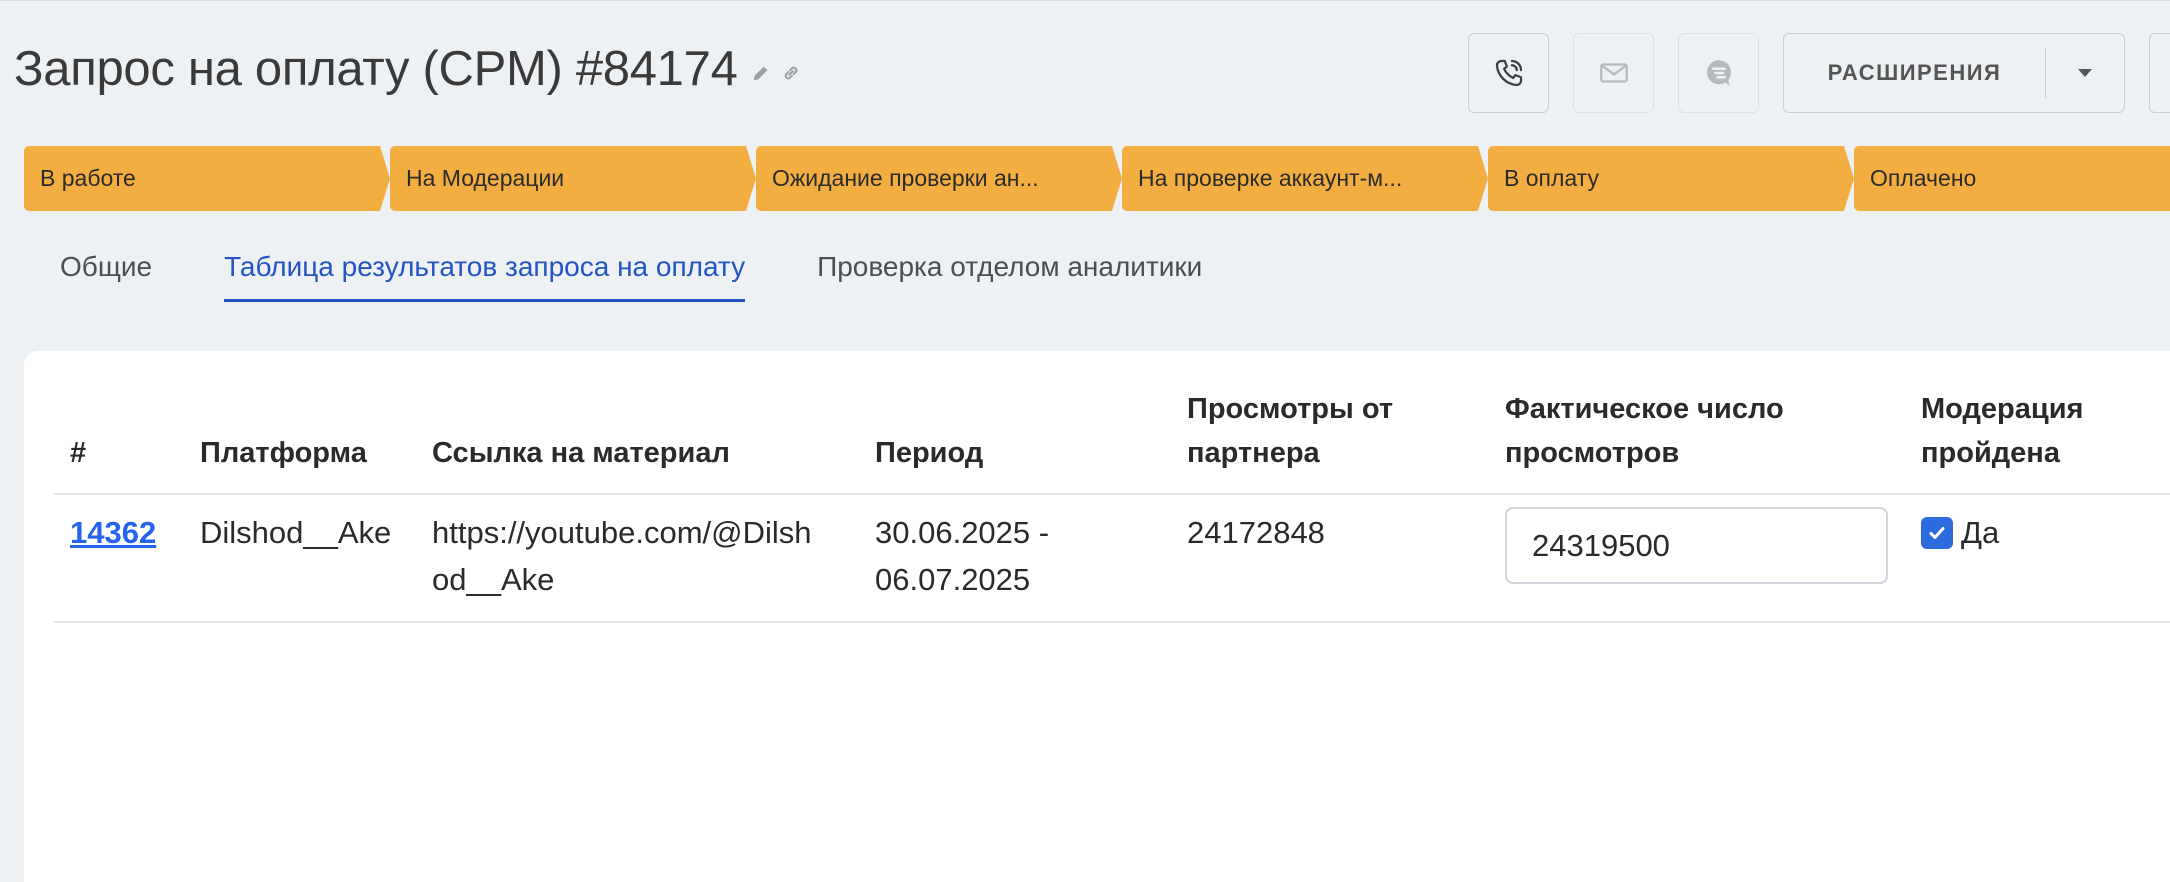 Image resolution: width=2170 pixels, height=882 pixels. What do you see at coordinates (1015, 441) in the screenshot?
I see `col-period: Период` at bounding box center [1015, 441].